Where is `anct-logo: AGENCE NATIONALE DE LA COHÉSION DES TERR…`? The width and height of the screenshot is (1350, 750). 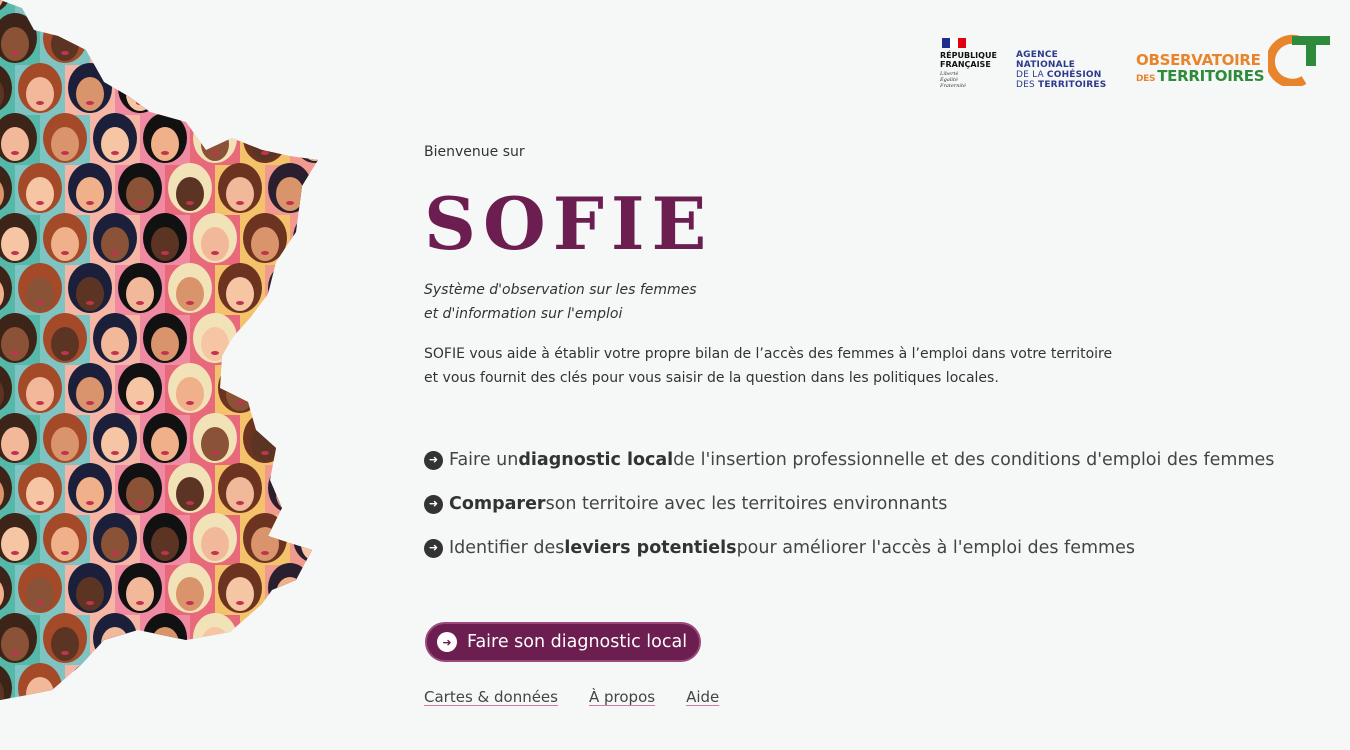
anct-logo: AGENCE NATIONALE DE LA COHÉSION DES TERR… is located at coordinates (1066, 70).